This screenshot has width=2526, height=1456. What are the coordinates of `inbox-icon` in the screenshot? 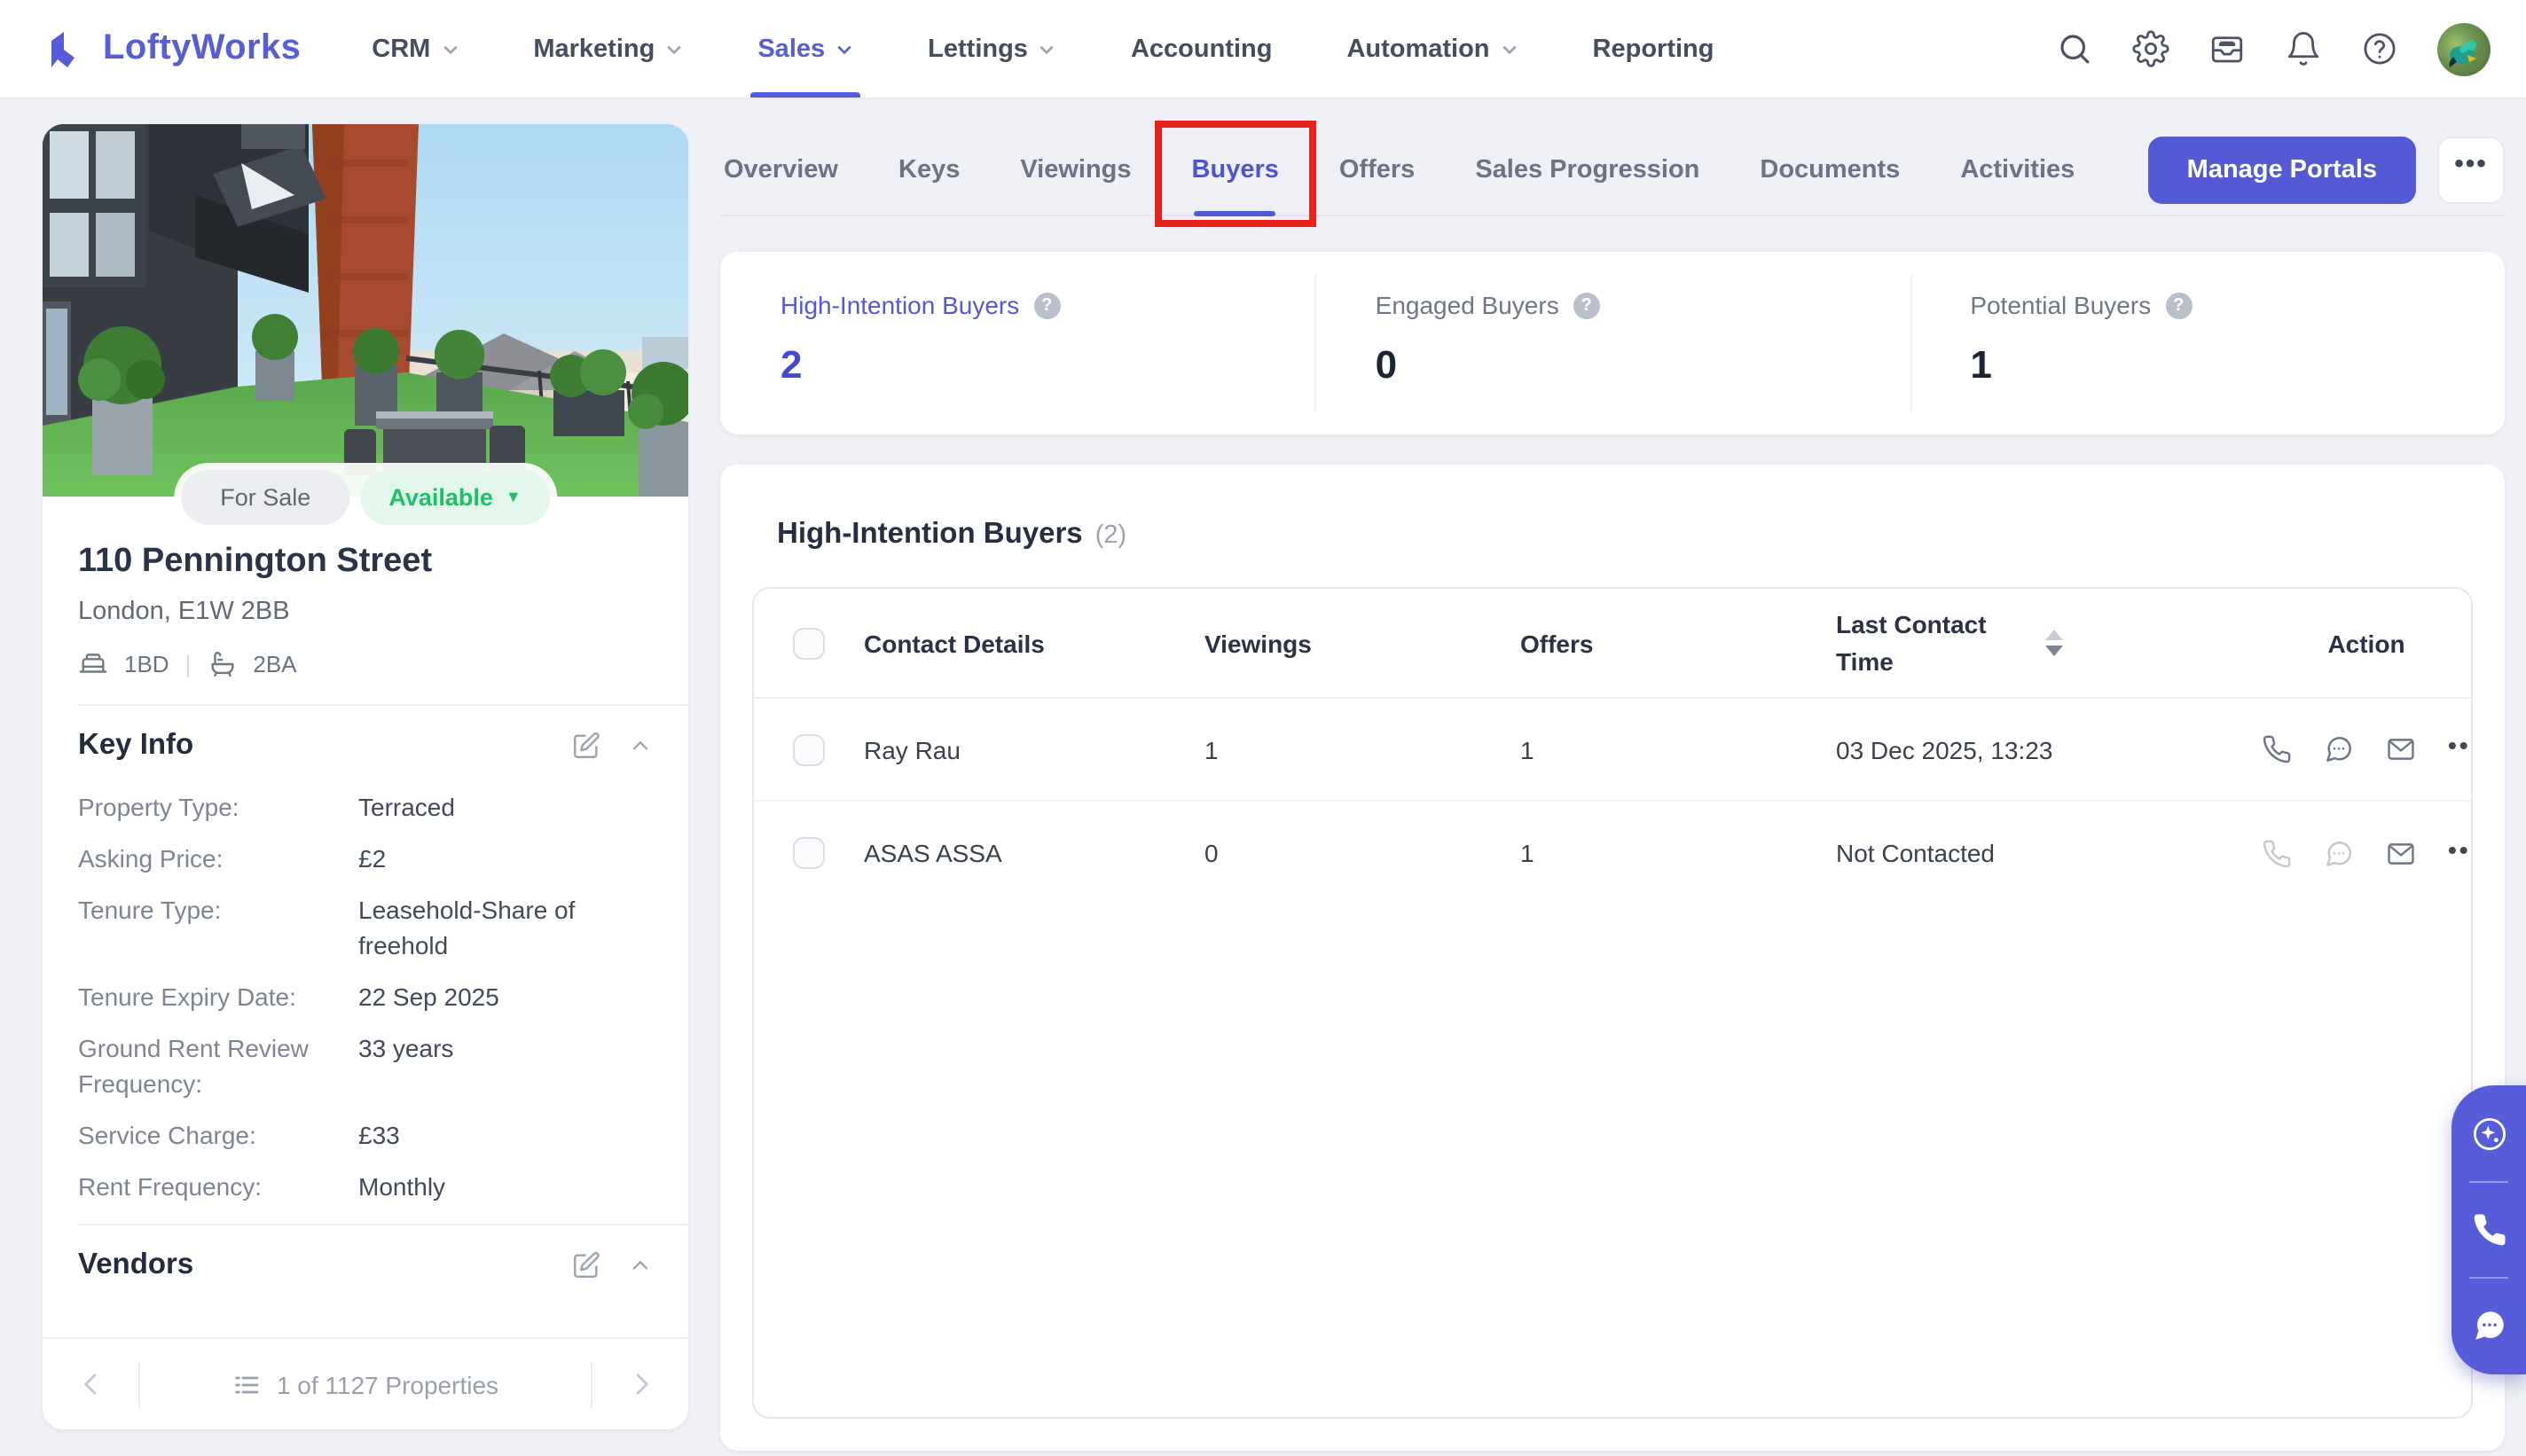 It's located at (2227, 48).